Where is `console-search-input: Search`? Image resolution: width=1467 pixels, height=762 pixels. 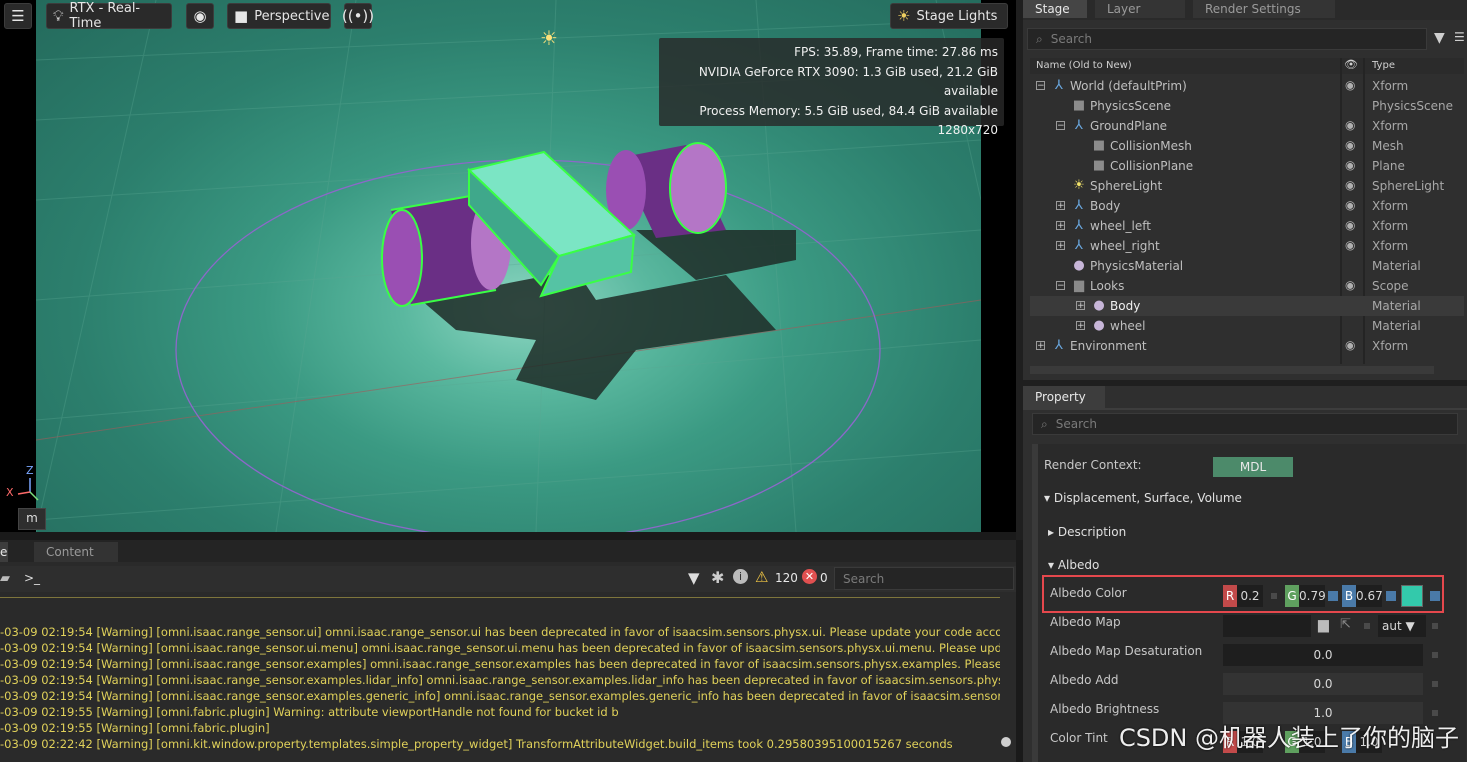
console-search-input: Search is located at coordinates (924, 578).